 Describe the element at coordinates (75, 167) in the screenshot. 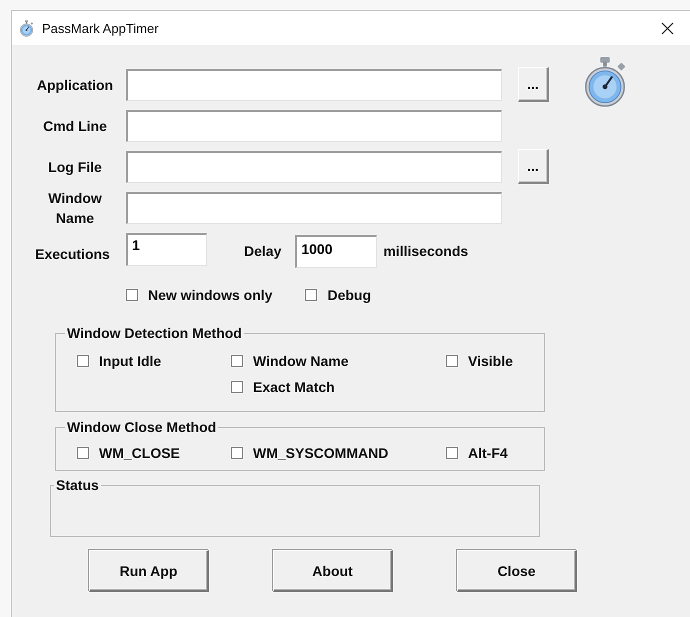

I see `field-label: Log File` at that location.